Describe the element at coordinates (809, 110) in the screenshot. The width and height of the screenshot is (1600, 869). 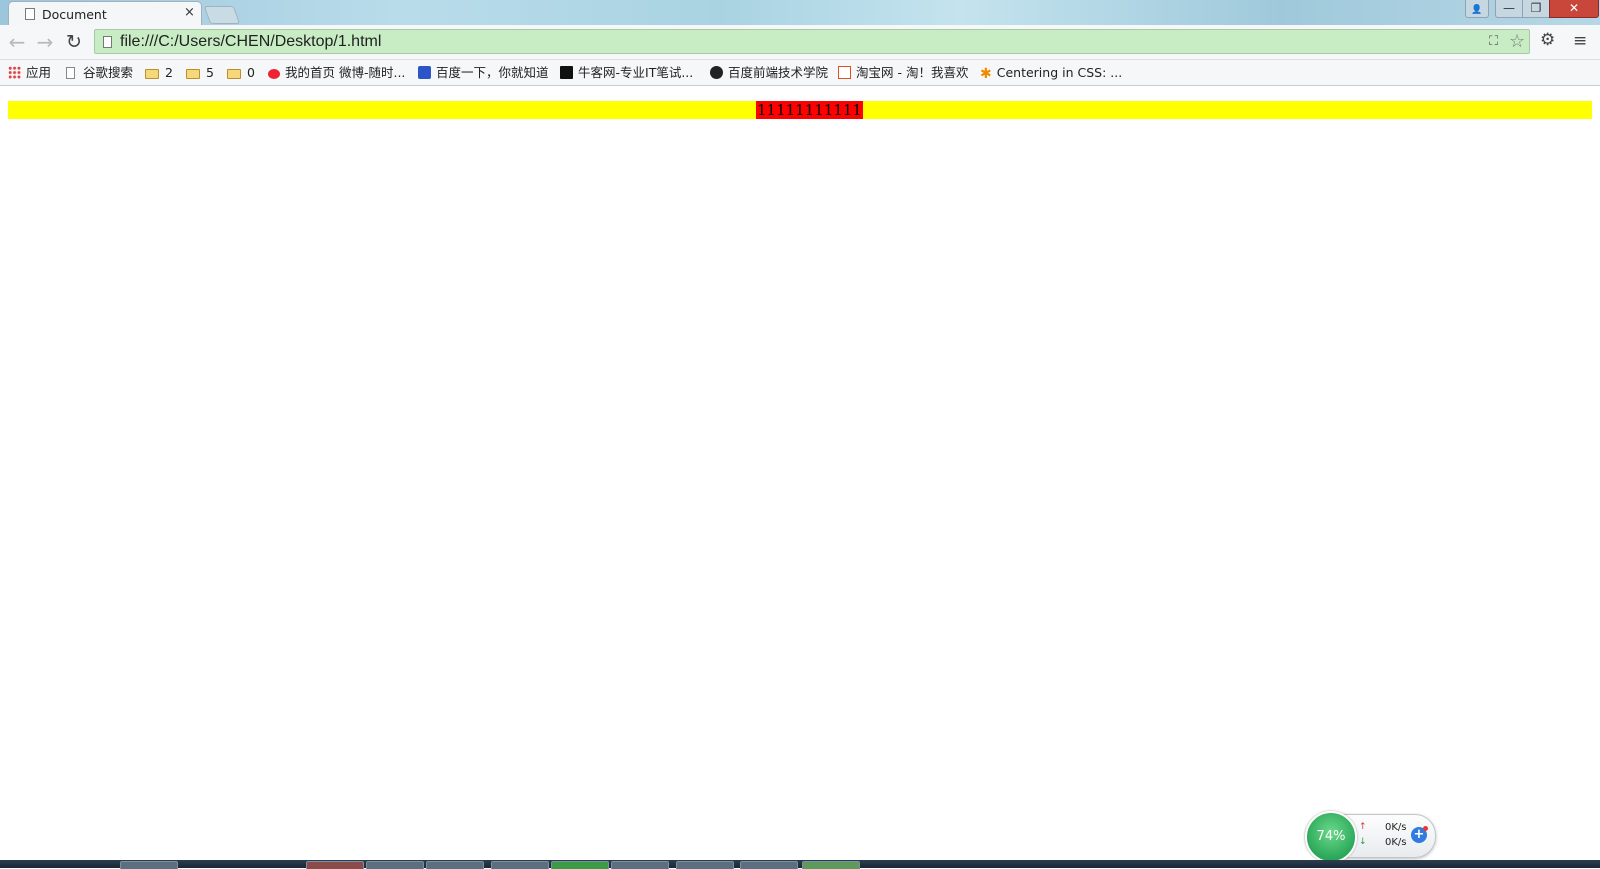
I see `red-centered-box: 11111111111` at that location.